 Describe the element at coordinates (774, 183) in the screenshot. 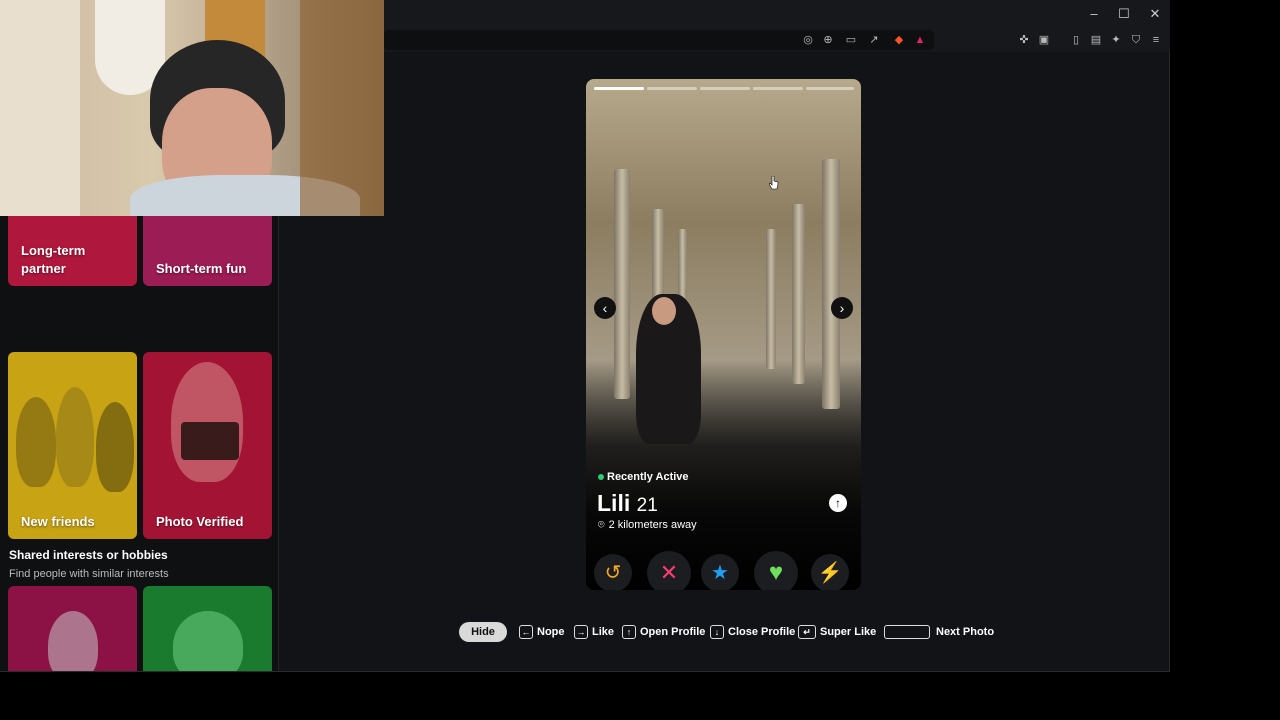

I see `mouse-cursor-icon` at that location.